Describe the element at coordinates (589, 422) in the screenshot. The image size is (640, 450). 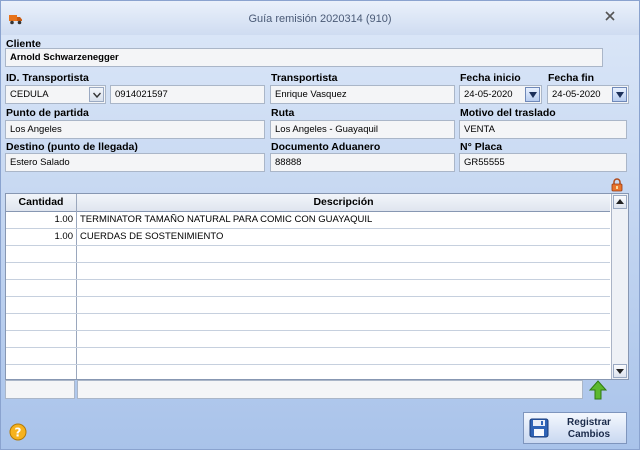
I see `save-label-line-1: Registrar` at that location.